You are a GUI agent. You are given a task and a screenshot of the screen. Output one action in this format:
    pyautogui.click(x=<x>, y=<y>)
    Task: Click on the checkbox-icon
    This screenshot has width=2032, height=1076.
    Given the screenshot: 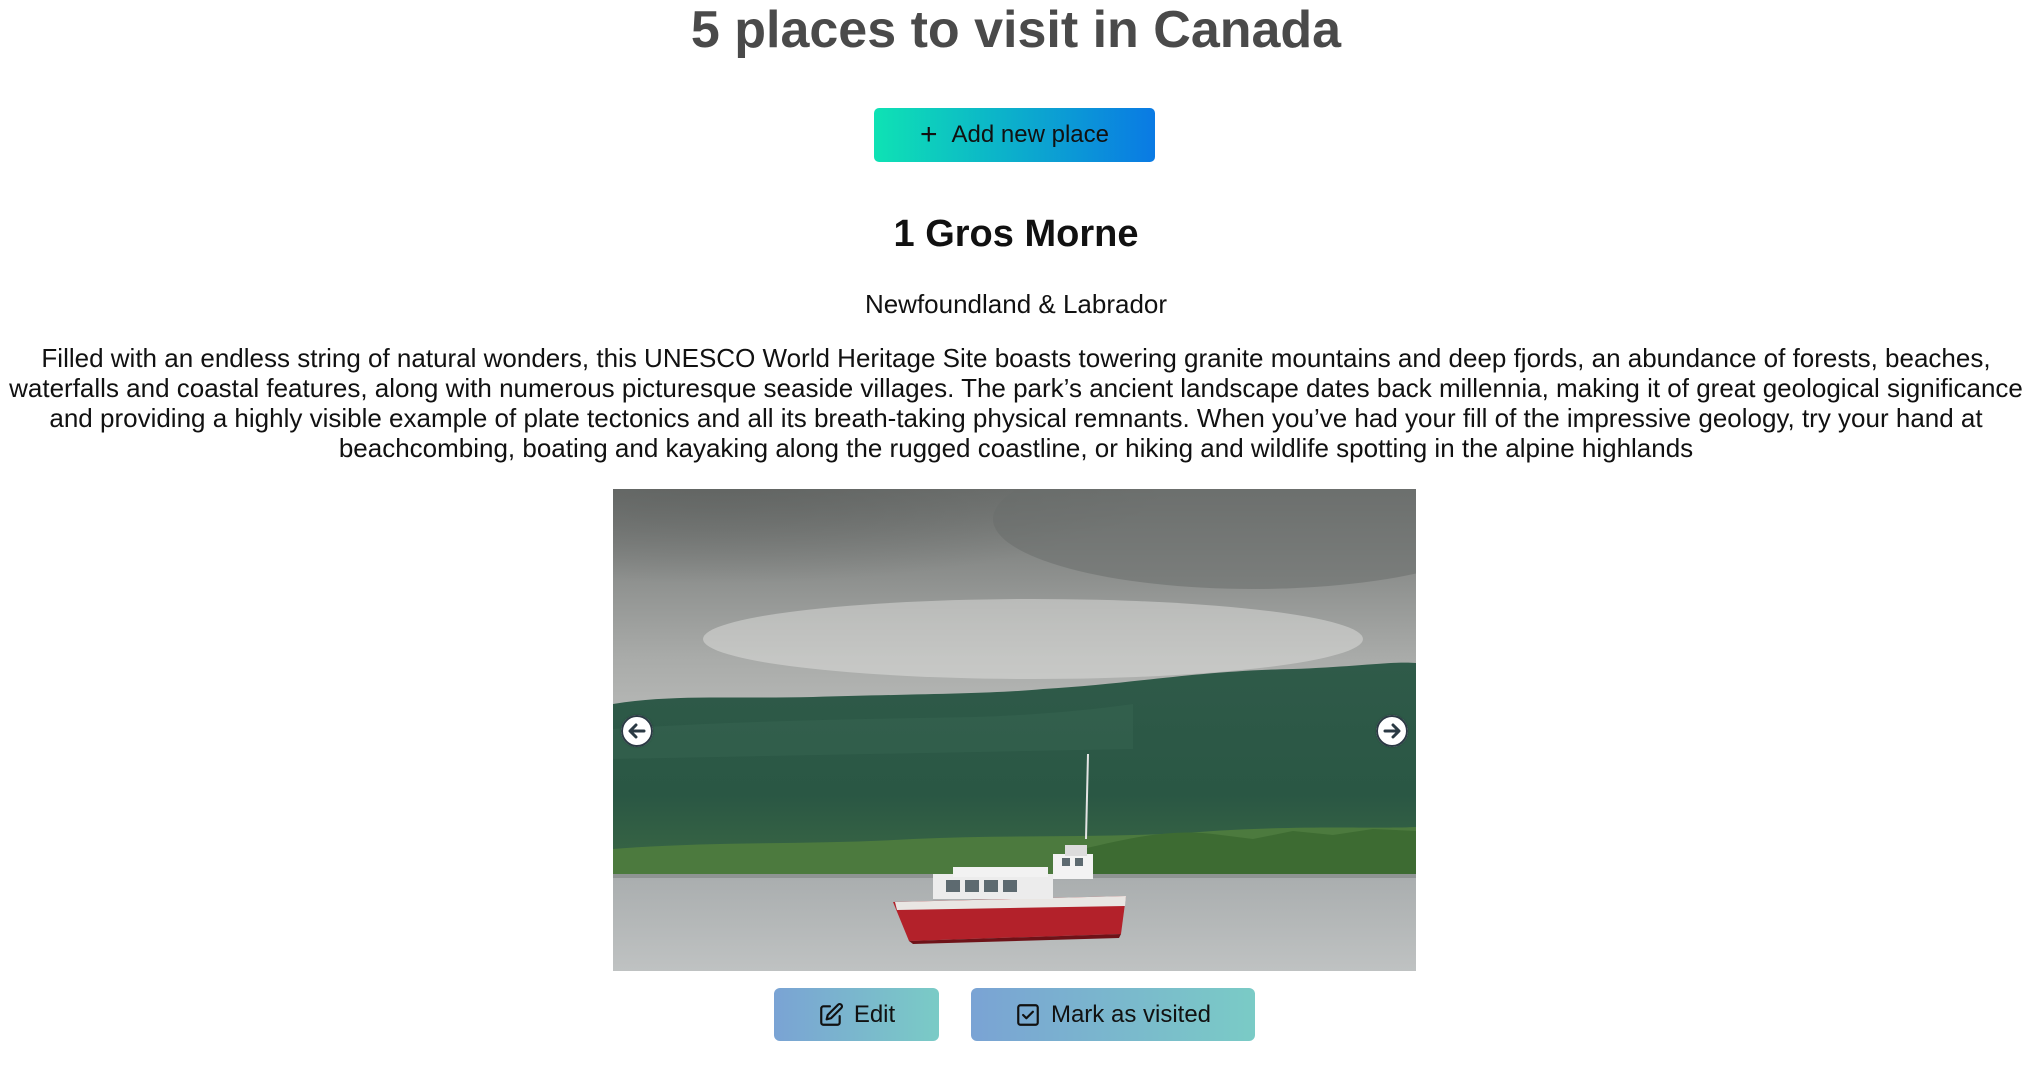 What is the action you would take?
    pyautogui.click(x=1028, y=1015)
    